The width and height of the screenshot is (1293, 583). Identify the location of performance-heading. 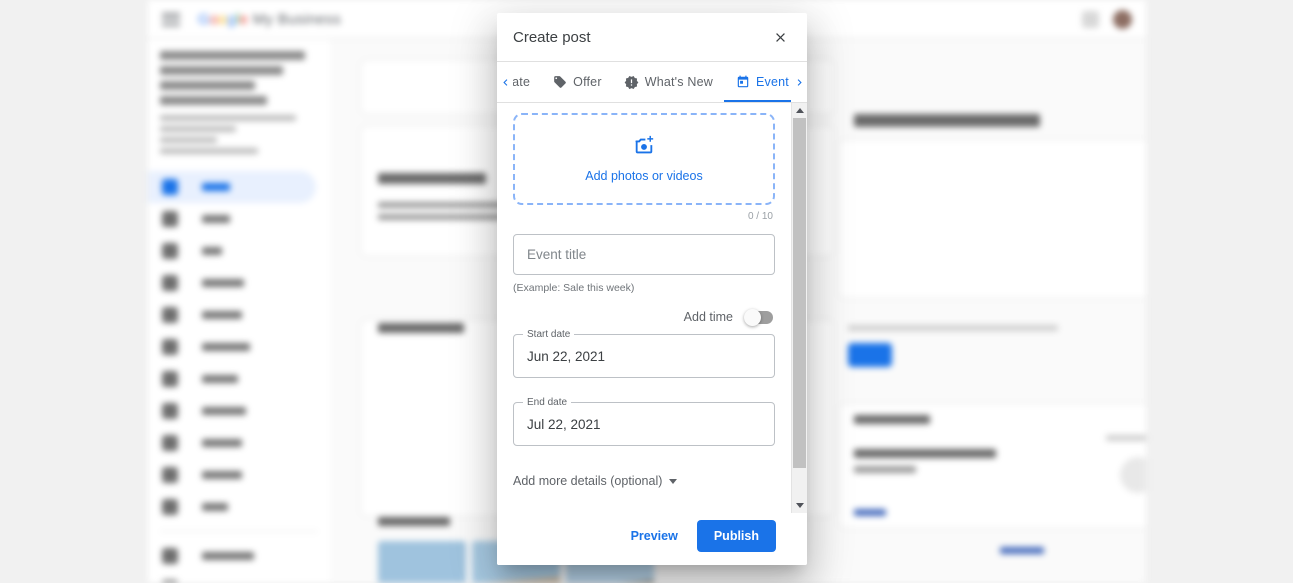
(421, 328).